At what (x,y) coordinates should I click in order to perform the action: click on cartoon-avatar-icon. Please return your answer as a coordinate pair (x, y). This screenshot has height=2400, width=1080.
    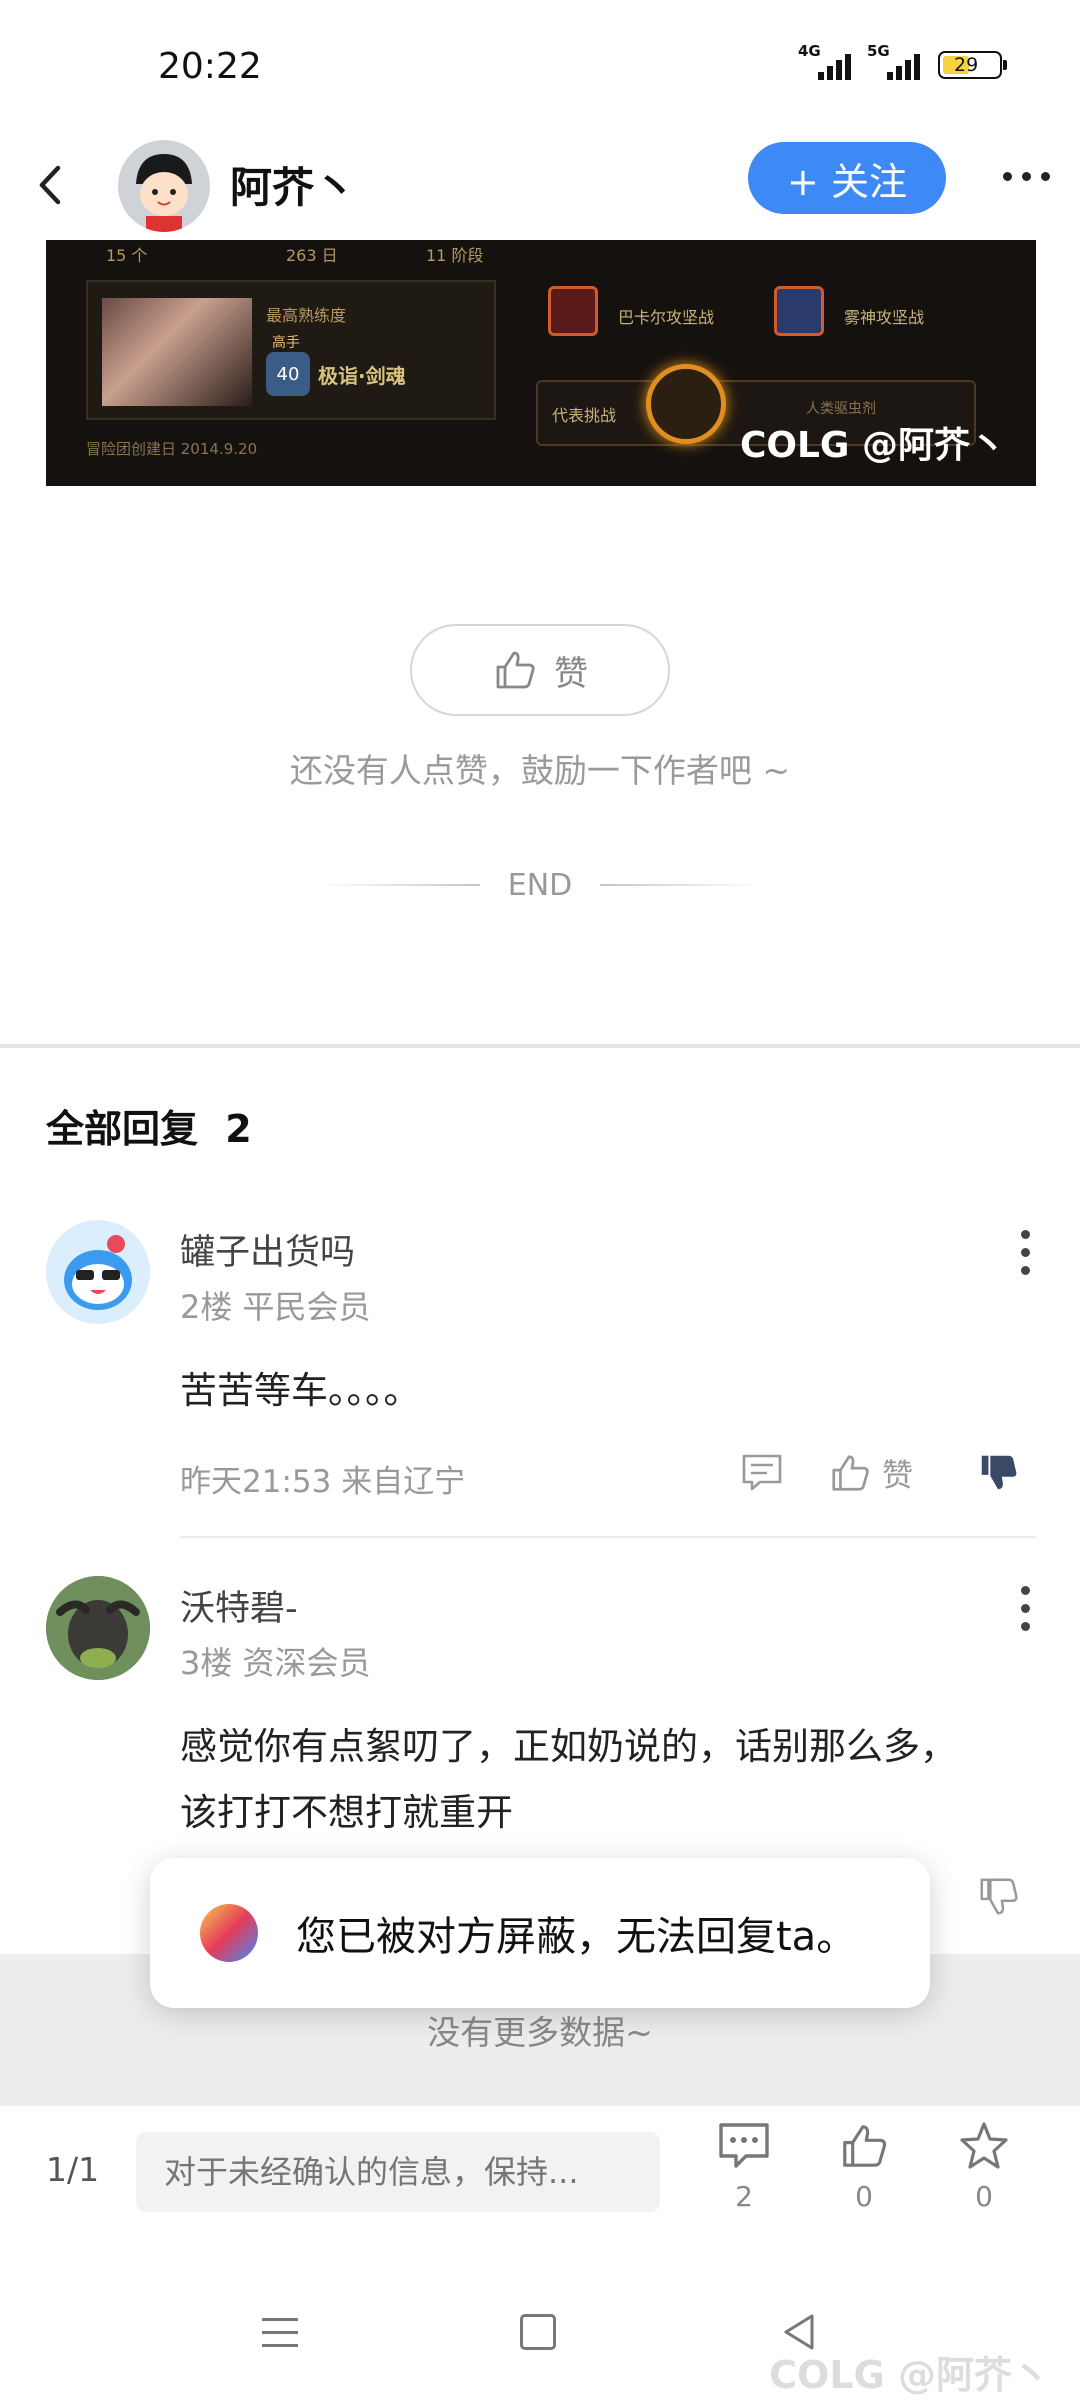
    Looking at the image, I should click on (164, 186).